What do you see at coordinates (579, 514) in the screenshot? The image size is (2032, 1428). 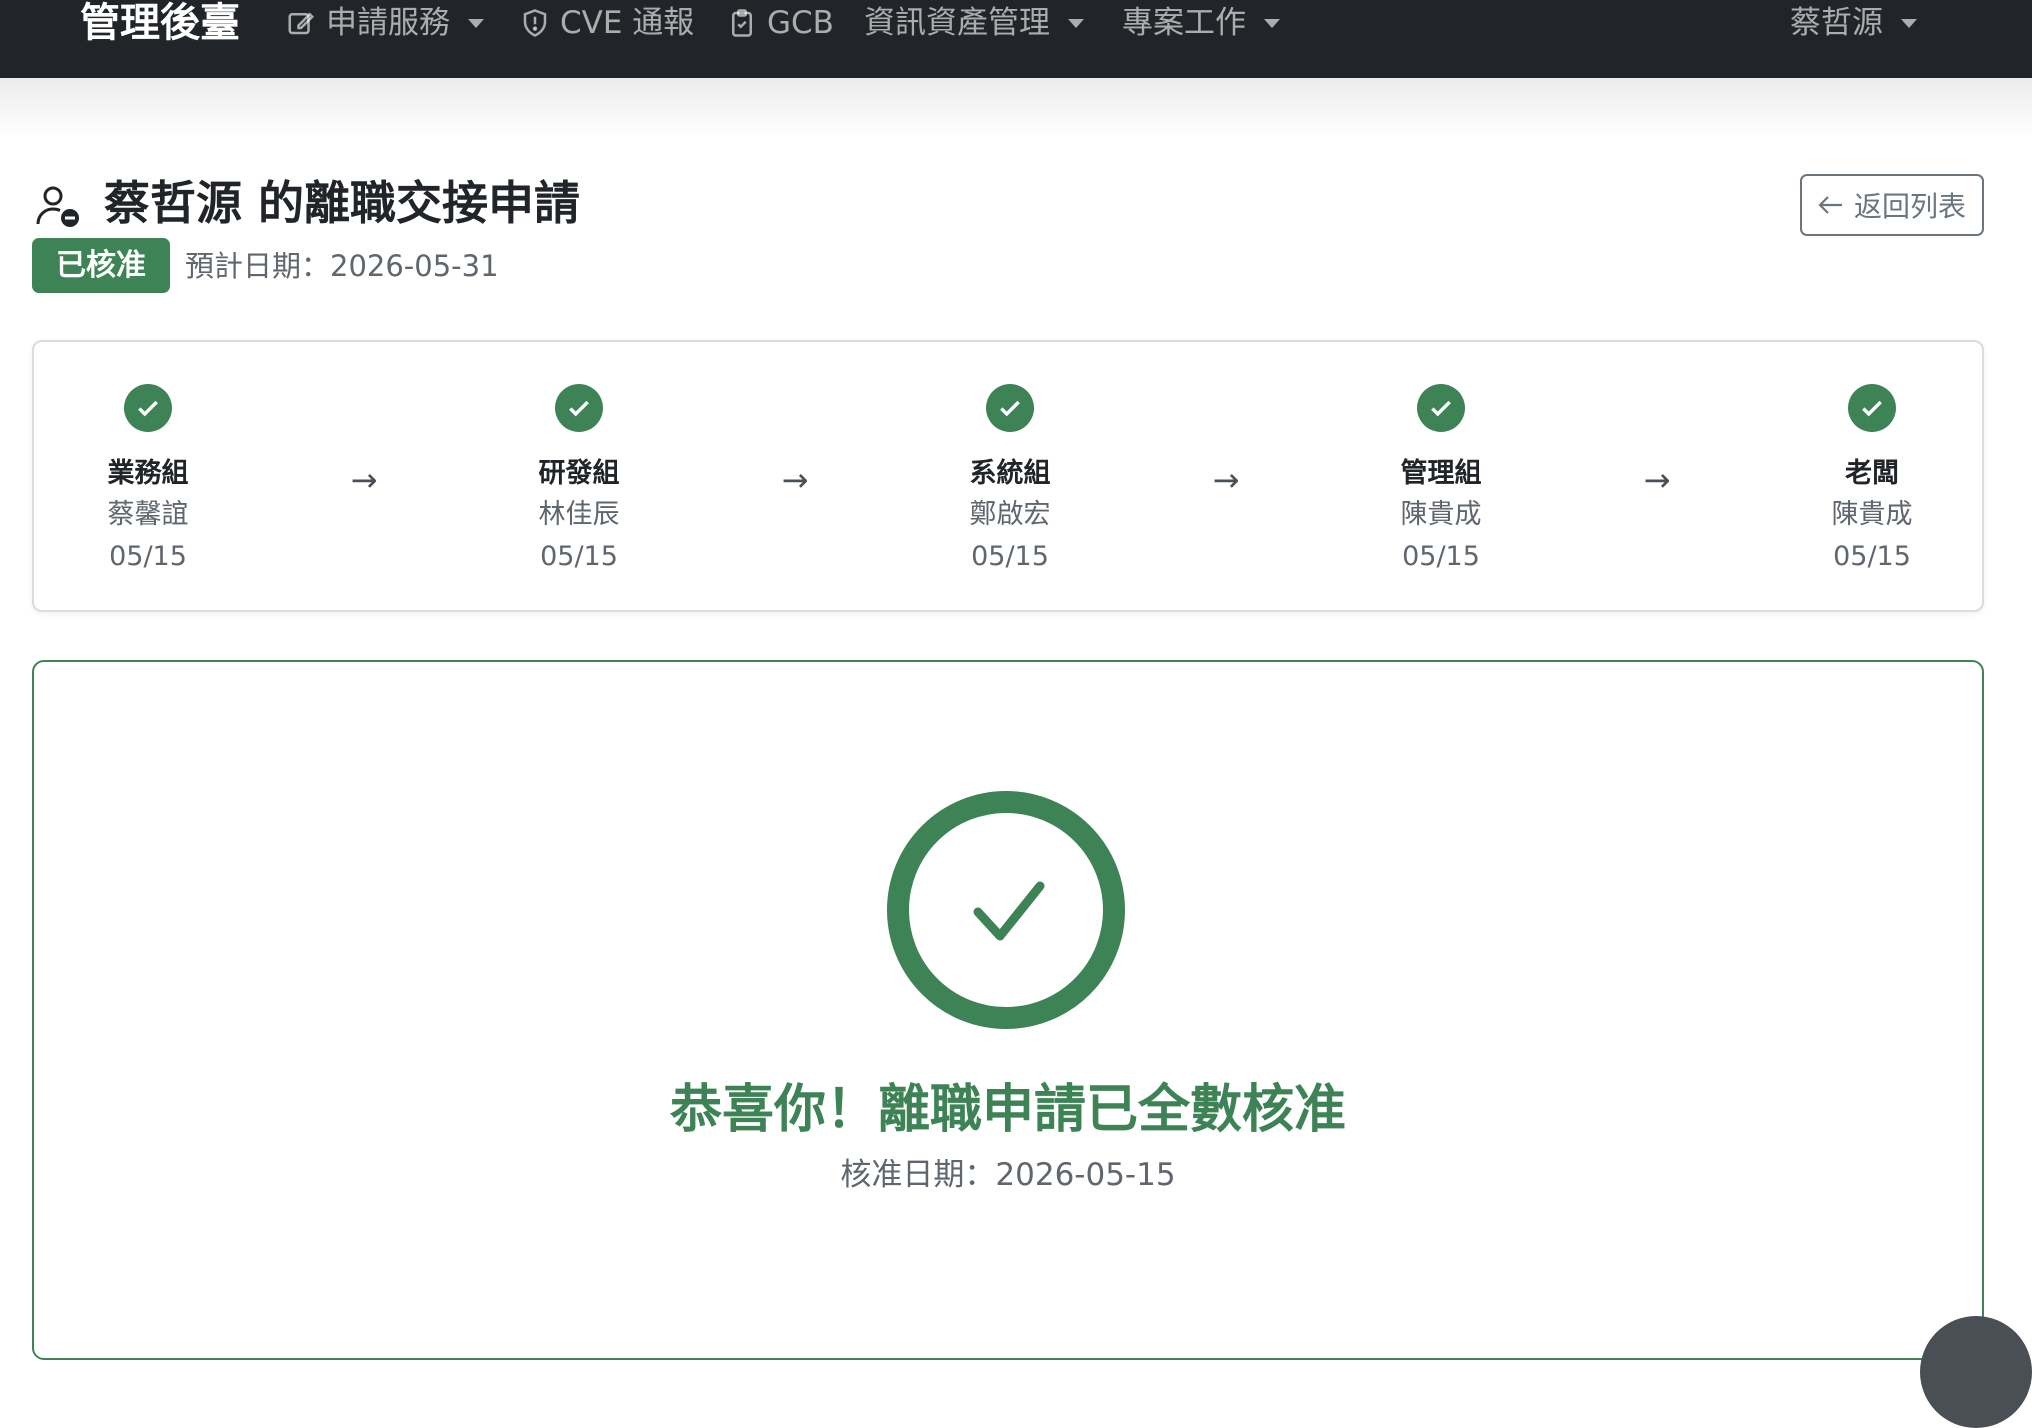 I see `step-approver: 林佳辰` at bounding box center [579, 514].